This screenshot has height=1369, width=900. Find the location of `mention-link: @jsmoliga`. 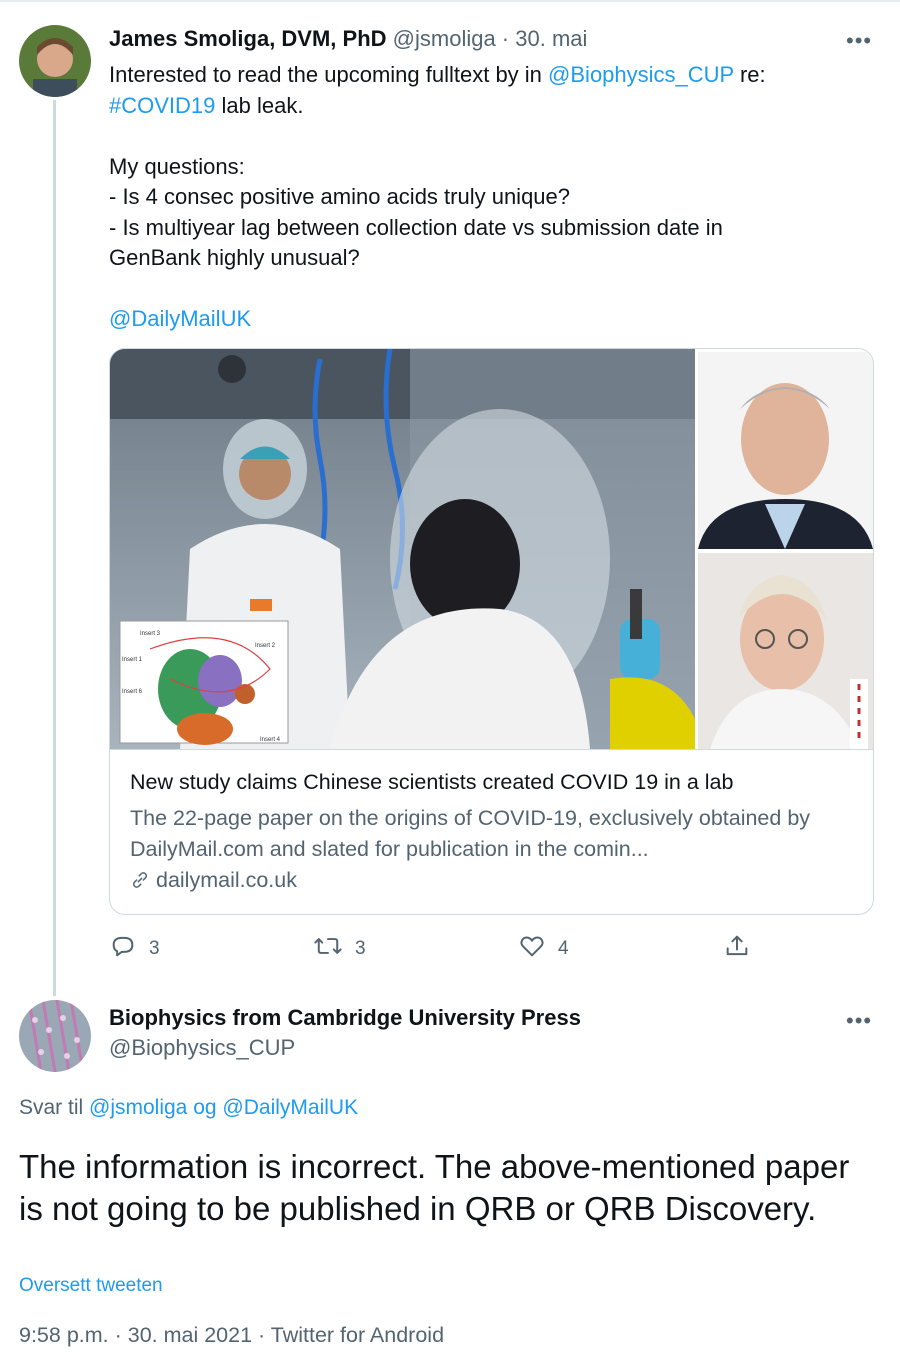

mention-link: @jsmoliga is located at coordinates (138, 1107).